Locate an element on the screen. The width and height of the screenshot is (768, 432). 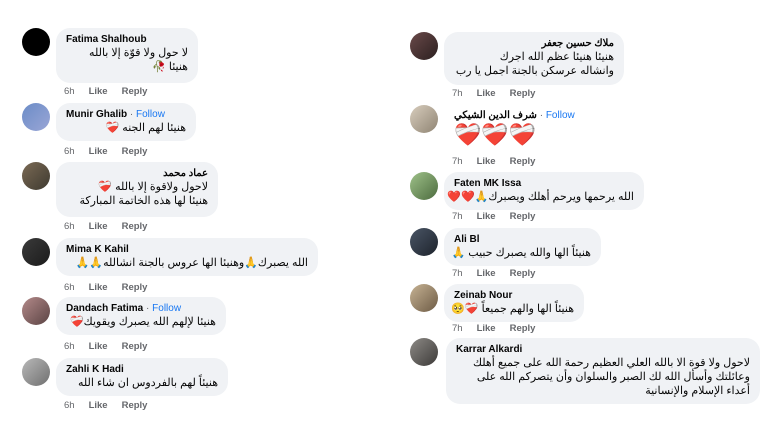
comment-author: Faten MK Issa is located at coordinates (544, 183).